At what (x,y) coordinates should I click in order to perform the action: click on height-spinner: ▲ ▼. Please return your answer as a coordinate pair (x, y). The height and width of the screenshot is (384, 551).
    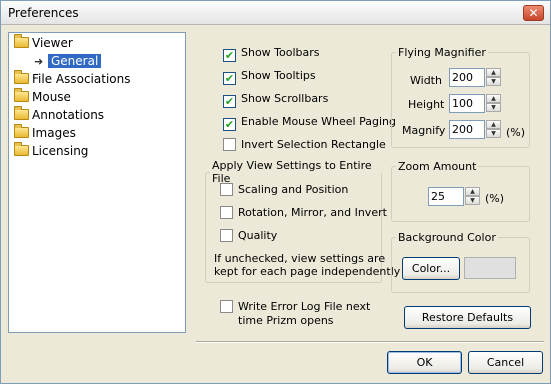
    Looking at the image, I should click on (493, 103).